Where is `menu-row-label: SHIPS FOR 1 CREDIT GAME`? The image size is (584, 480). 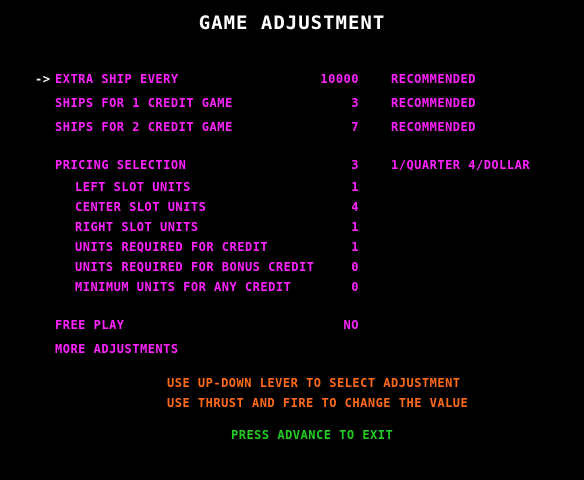
menu-row-label: SHIPS FOR 1 CREDIT GAME is located at coordinates (144, 103).